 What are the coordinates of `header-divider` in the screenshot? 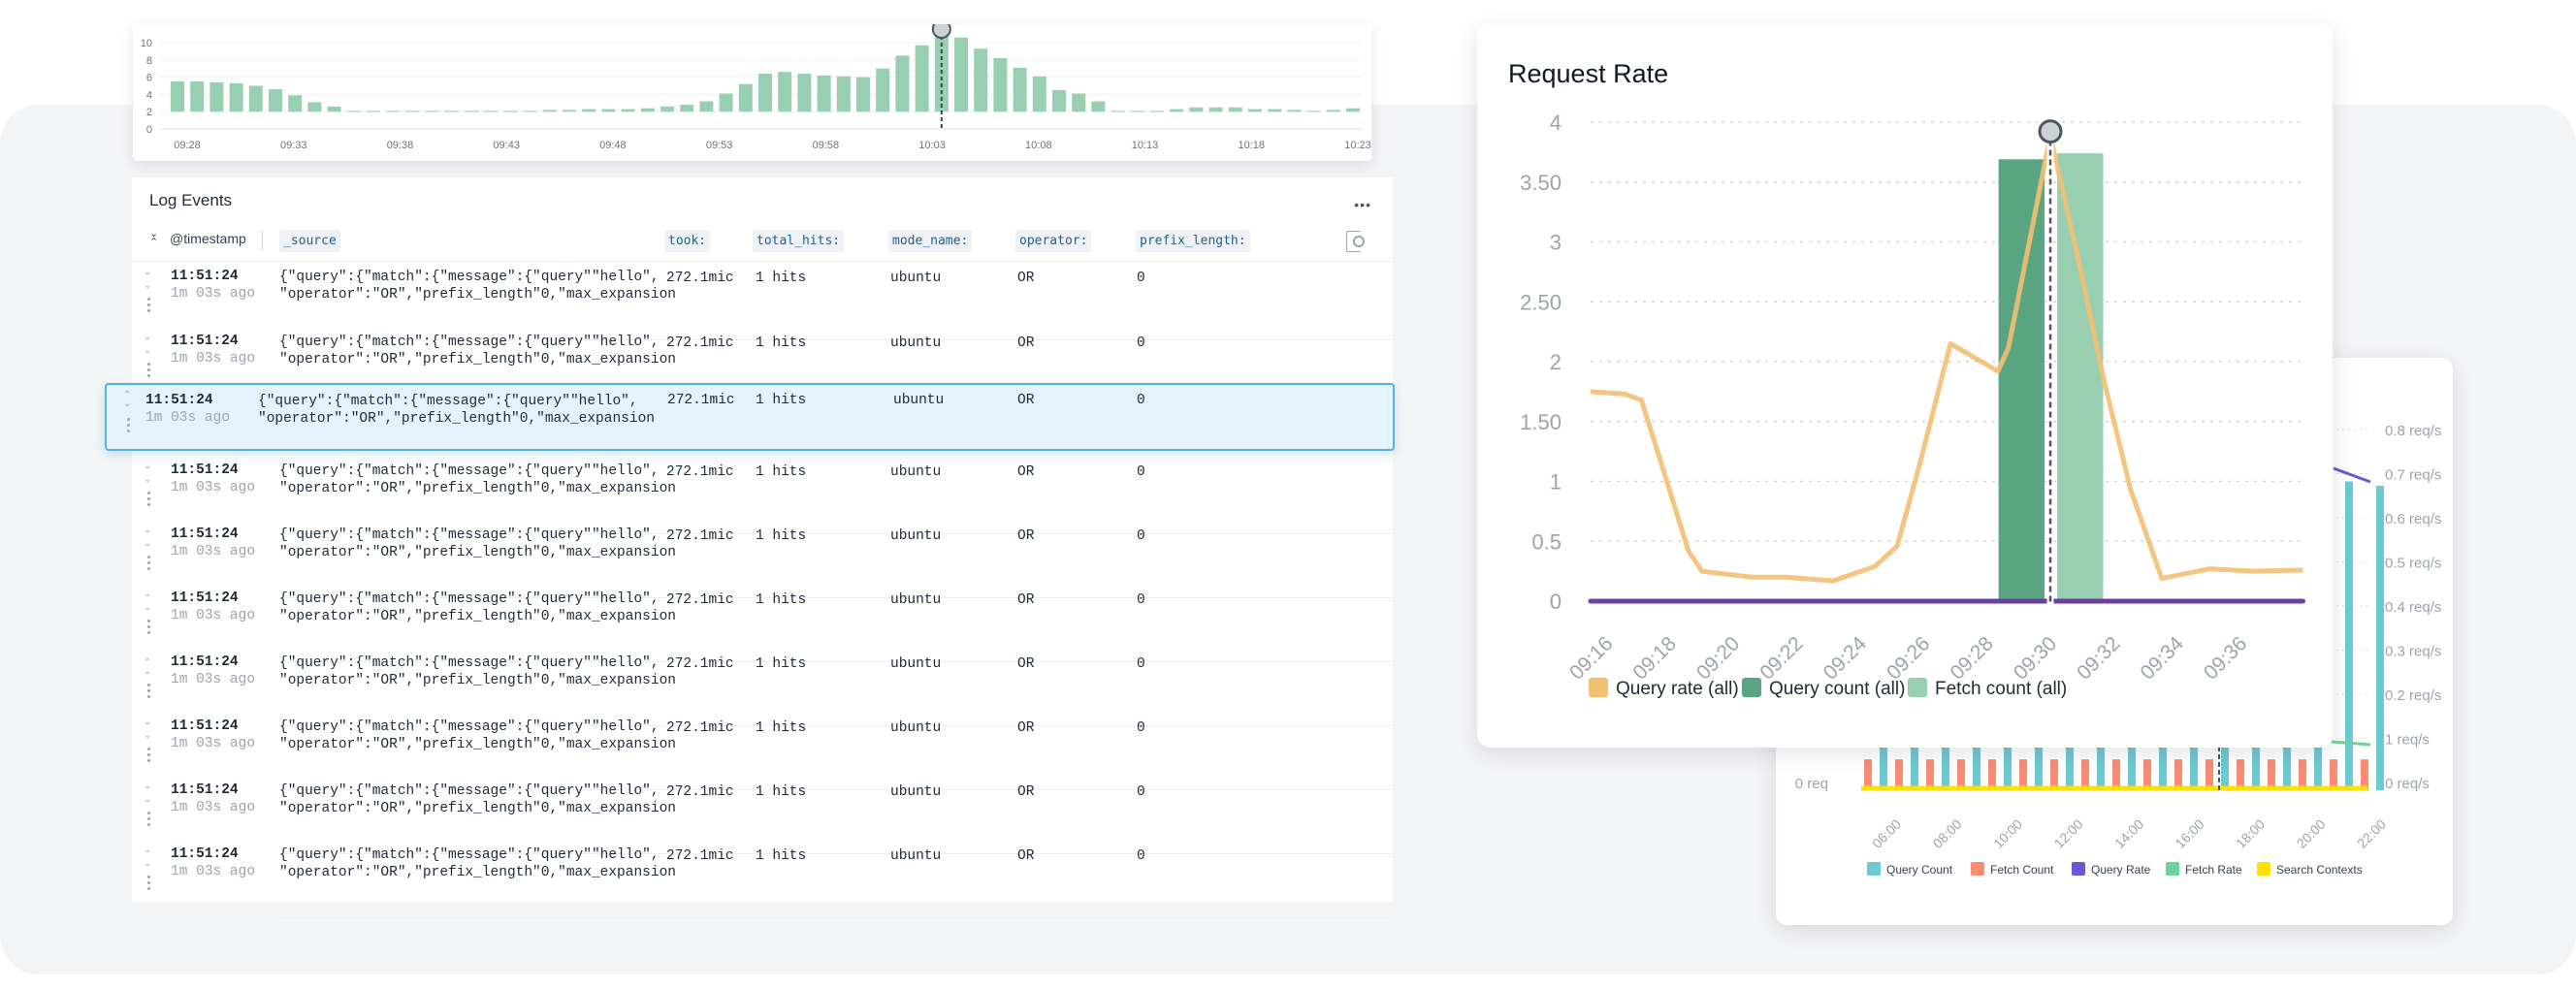 It's located at (262, 240).